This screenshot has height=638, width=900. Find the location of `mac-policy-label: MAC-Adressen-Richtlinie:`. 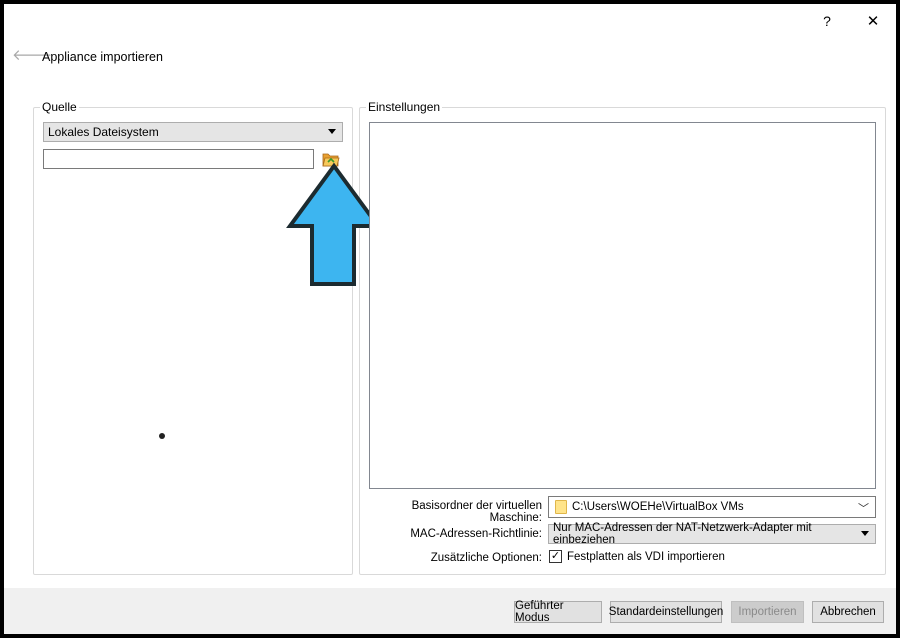

mac-policy-label: MAC-Adressen-Richtlinie: is located at coordinates (476, 534).